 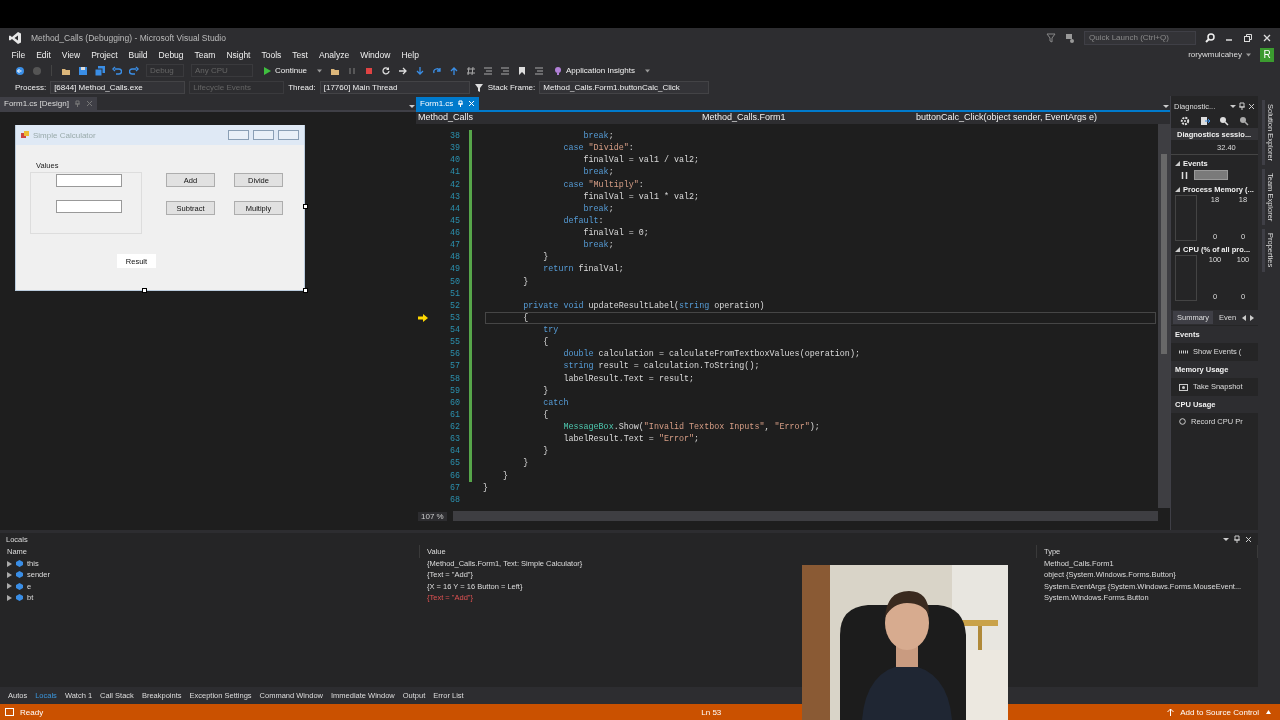 What do you see at coordinates (454, 208) in the screenshot?
I see `line-number: 44` at bounding box center [454, 208].